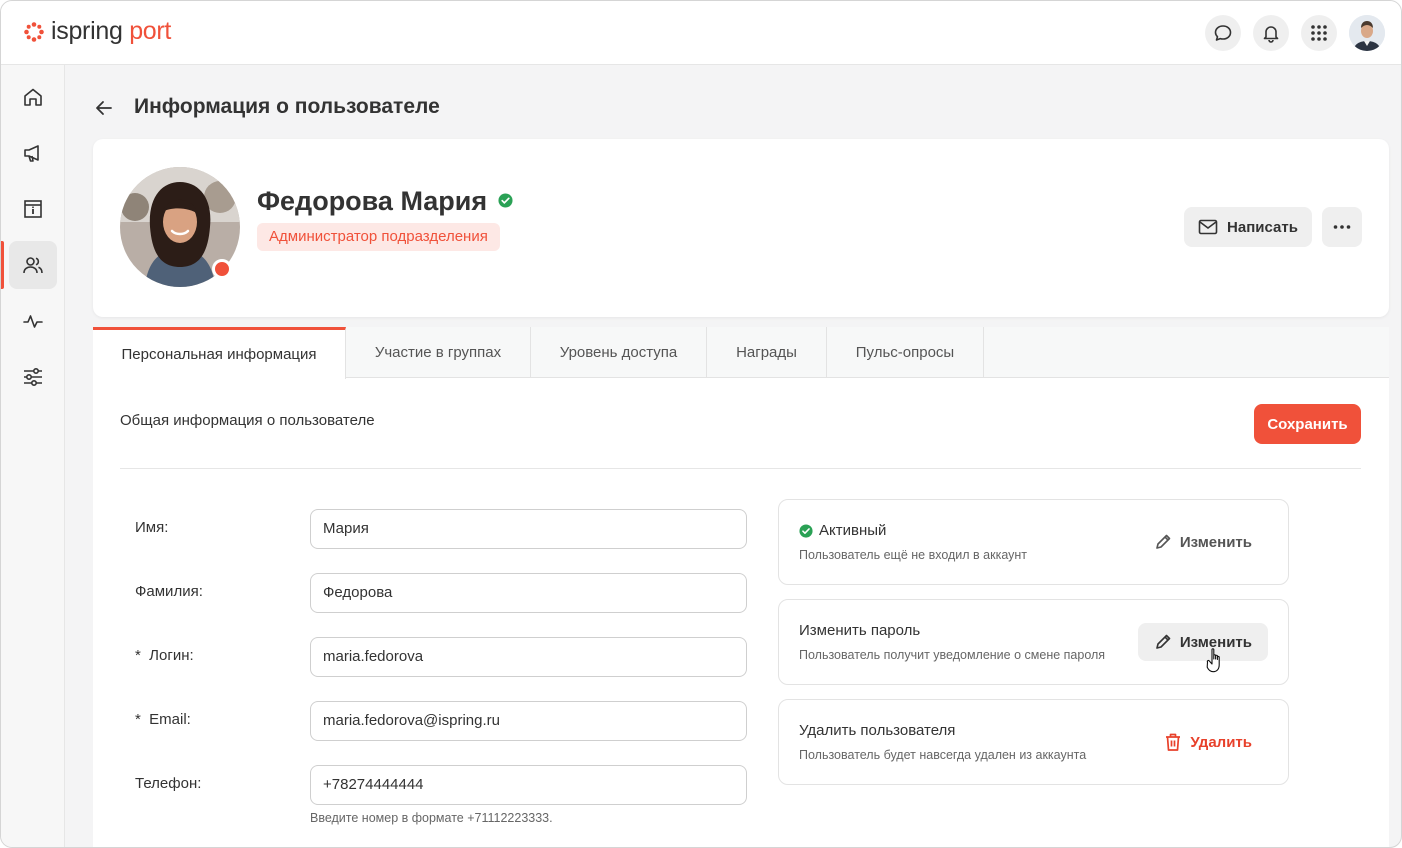 Image resolution: width=1402 pixels, height=848 pixels. I want to click on top-actions, so click(1295, 33).